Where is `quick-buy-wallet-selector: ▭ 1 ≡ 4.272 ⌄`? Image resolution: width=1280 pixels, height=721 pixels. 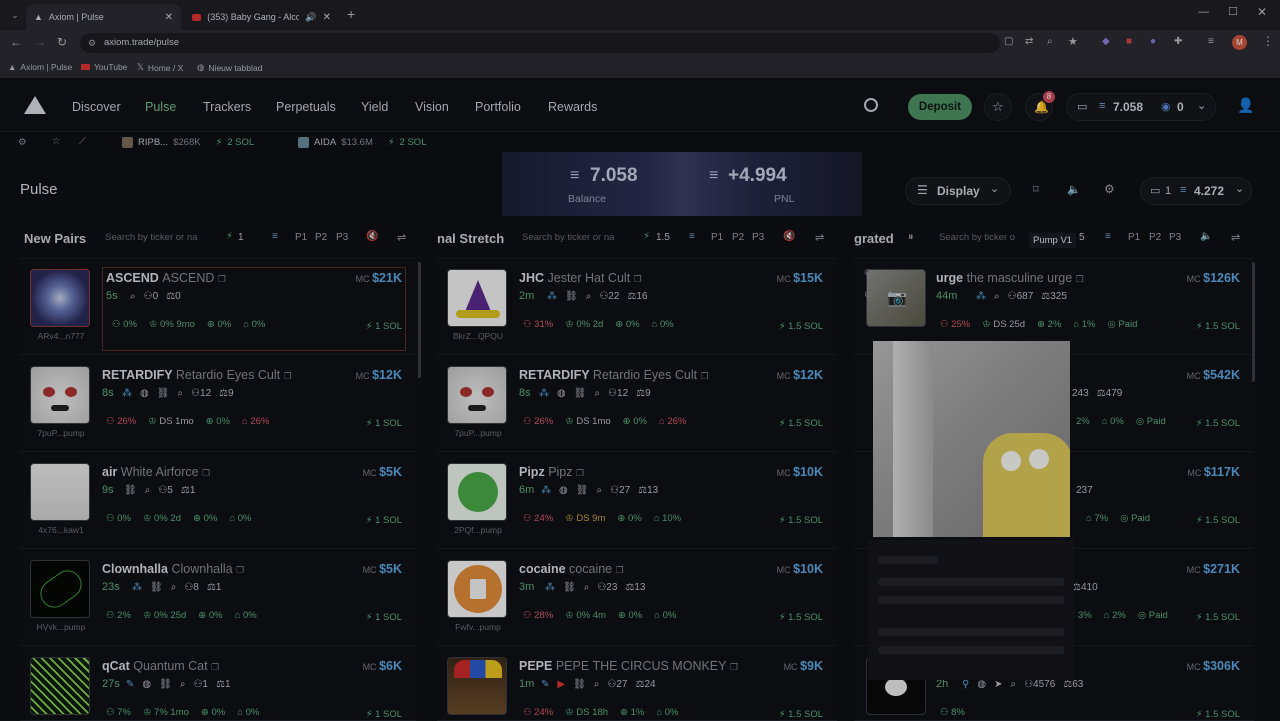
quick-buy-wallet-selector: ▭ 1 ≡ 4.272 ⌄ is located at coordinates (1196, 191).